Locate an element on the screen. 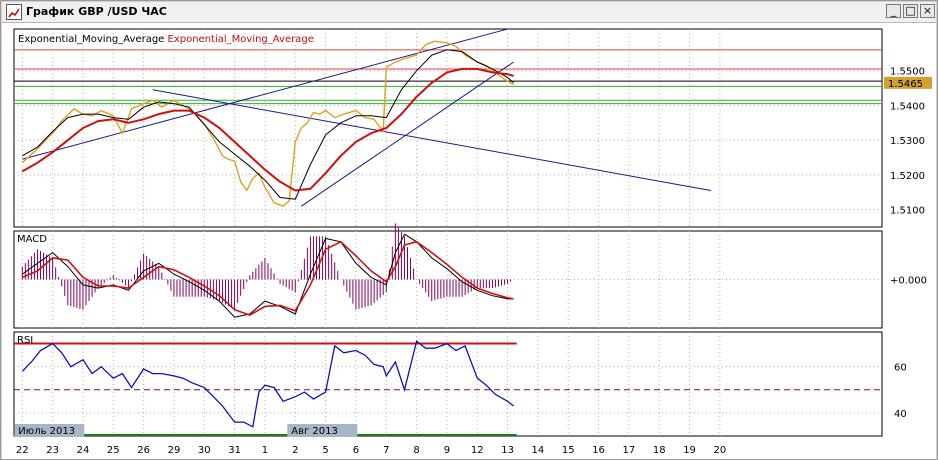 This screenshot has width=938, height=460. x-tick-label: 2 is located at coordinates (295, 450).